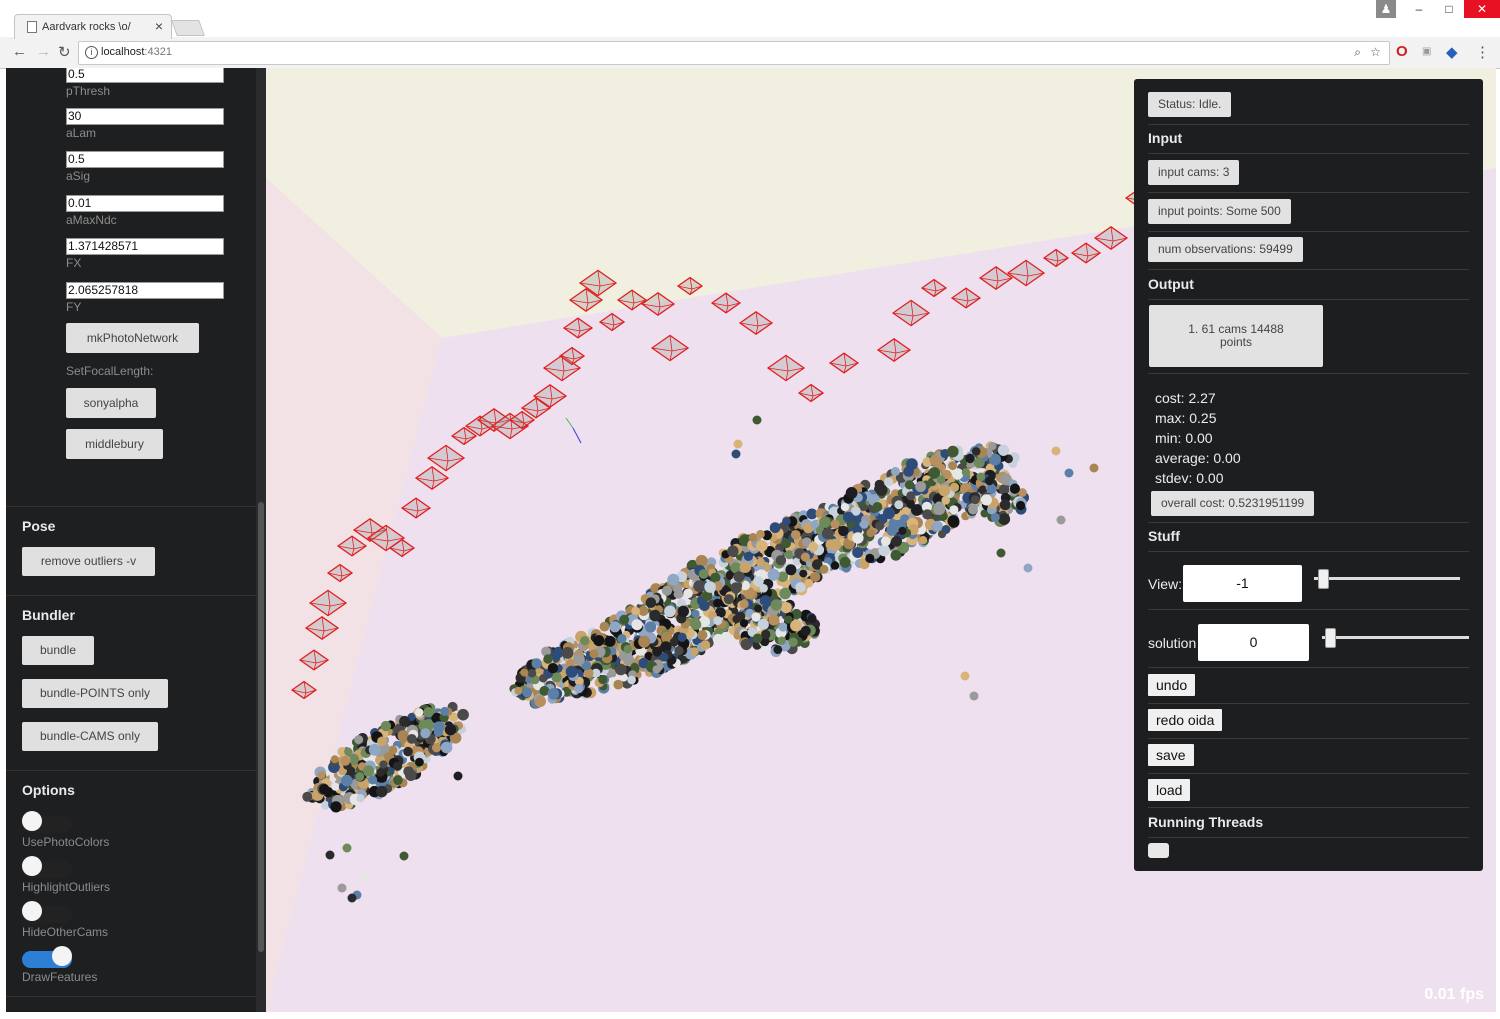 The image size is (1500, 1019). I want to click on param-alam: 30 aLam, so click(145, 124).